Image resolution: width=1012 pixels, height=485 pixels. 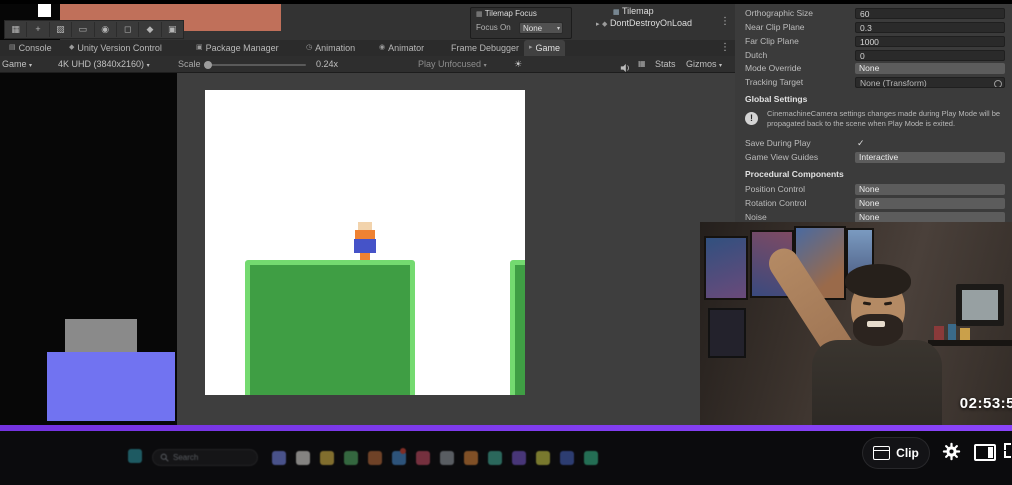 What do you see at coordinates (172, 29) in the screenshot?
I see `rotate-tool-icon: ▣` at bounding box center [172, 29].